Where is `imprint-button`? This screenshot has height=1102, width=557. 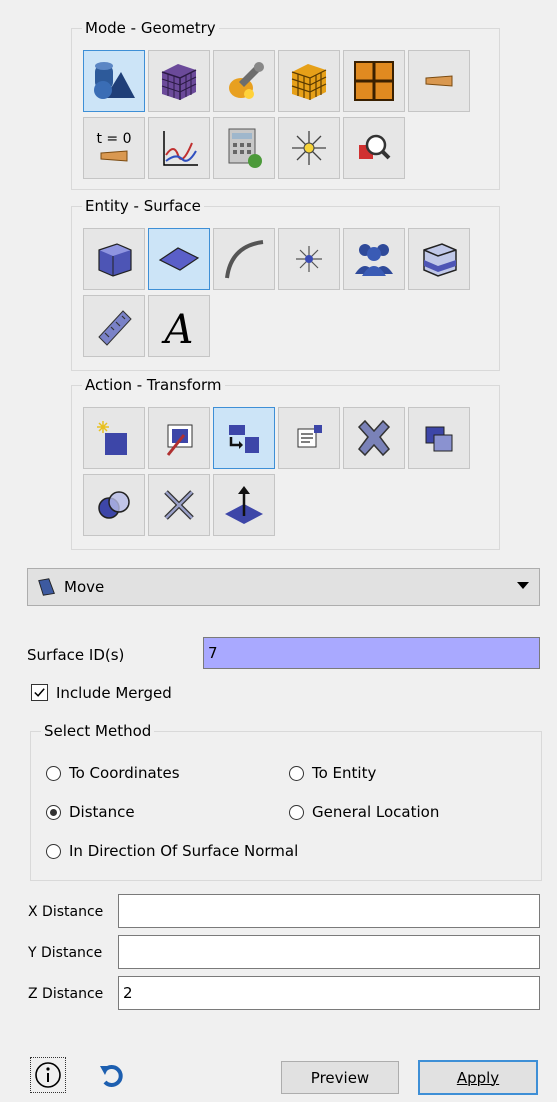
imprint-button is located at coordinates (244, 505).